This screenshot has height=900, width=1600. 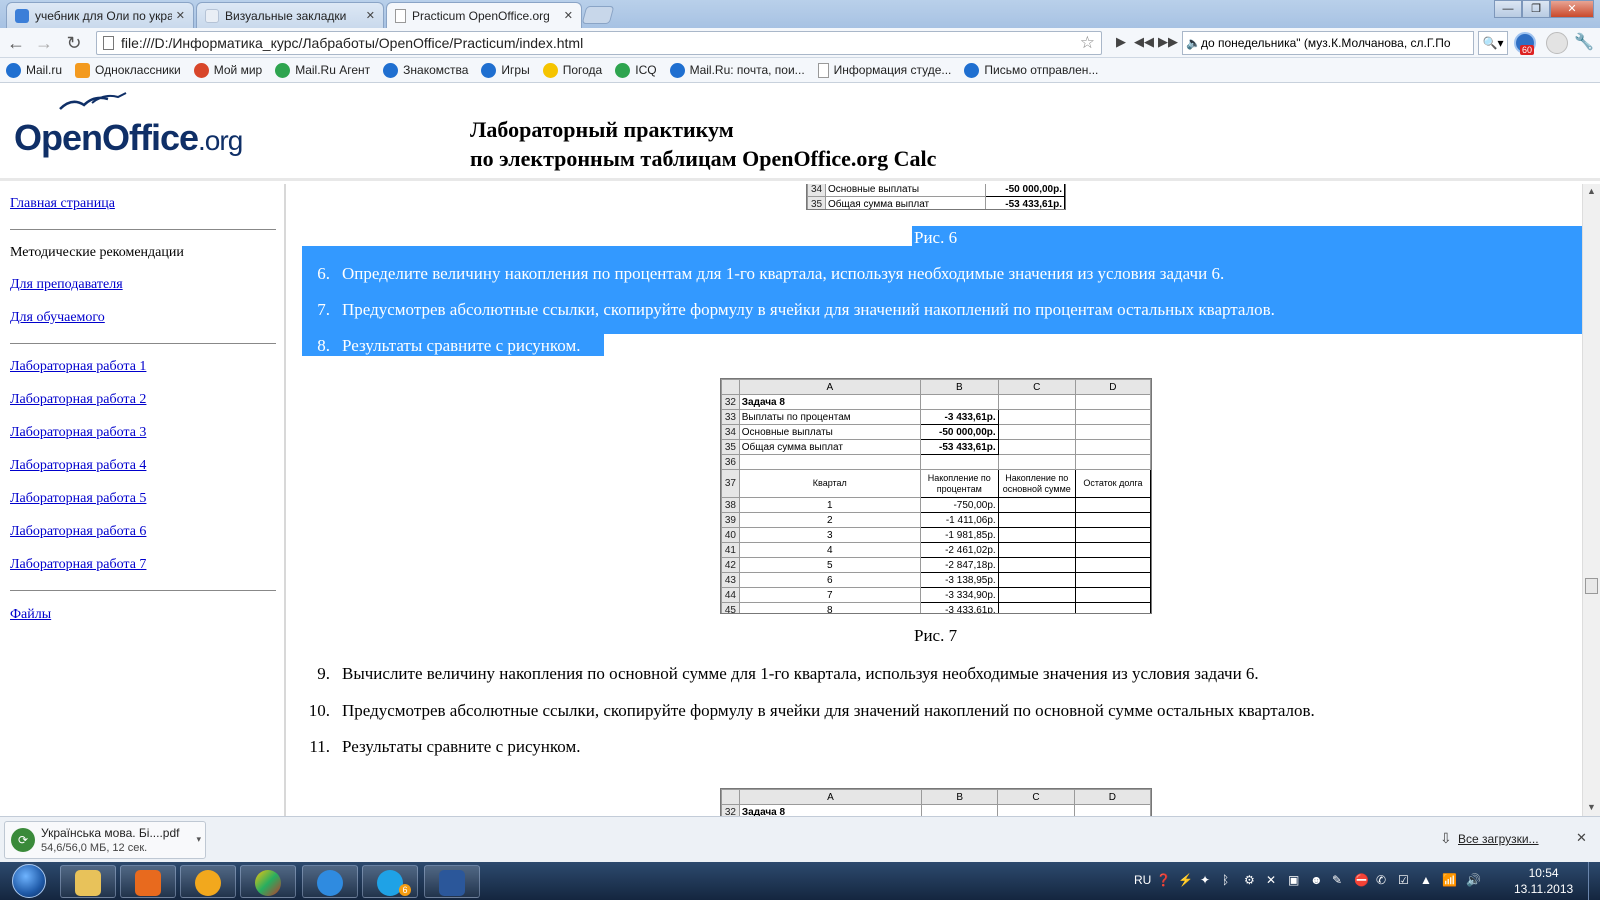 I want to click on spreadsheet-figure-8: A B C D 32 Задача 8, so click(x=936, y=802).